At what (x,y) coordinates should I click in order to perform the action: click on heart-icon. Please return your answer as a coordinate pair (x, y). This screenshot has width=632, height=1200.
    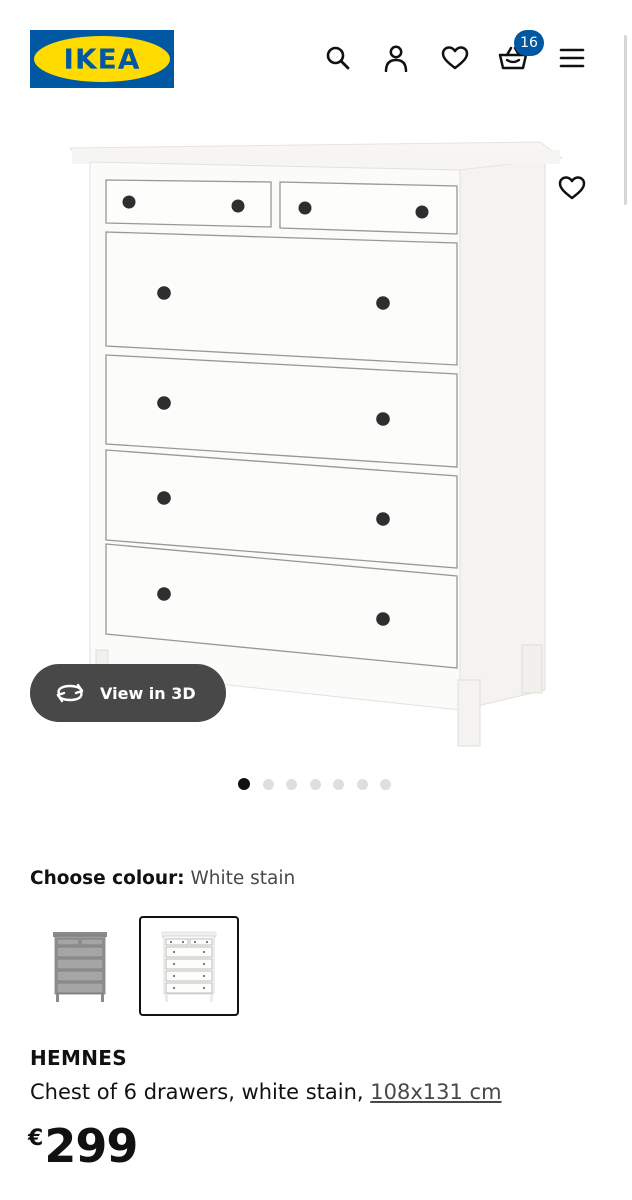
    Looking at the image, I should click on (455, 58).